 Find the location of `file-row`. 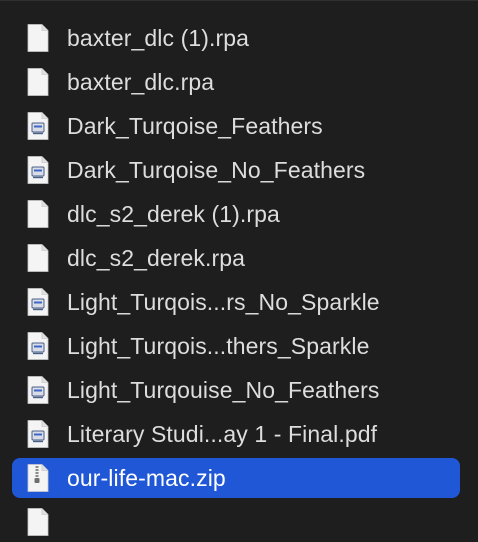

file-row is located at coordinates (236, 522).